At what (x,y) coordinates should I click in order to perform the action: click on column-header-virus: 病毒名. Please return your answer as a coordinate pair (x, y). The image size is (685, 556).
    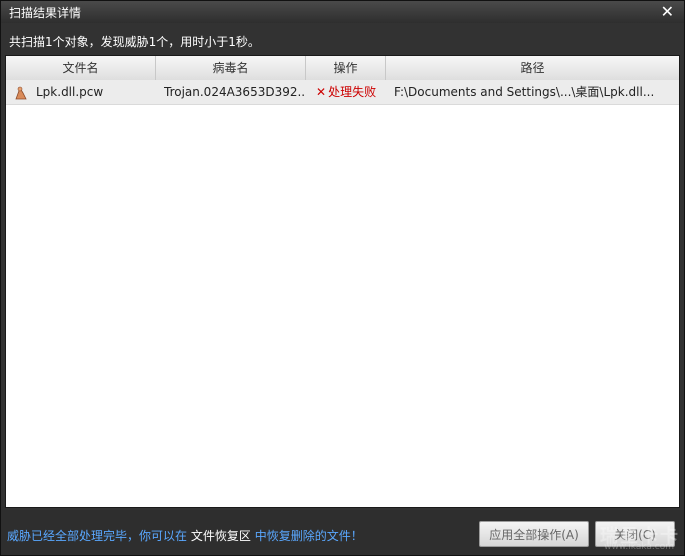
    Looking at the image, I should click on (231, 68).